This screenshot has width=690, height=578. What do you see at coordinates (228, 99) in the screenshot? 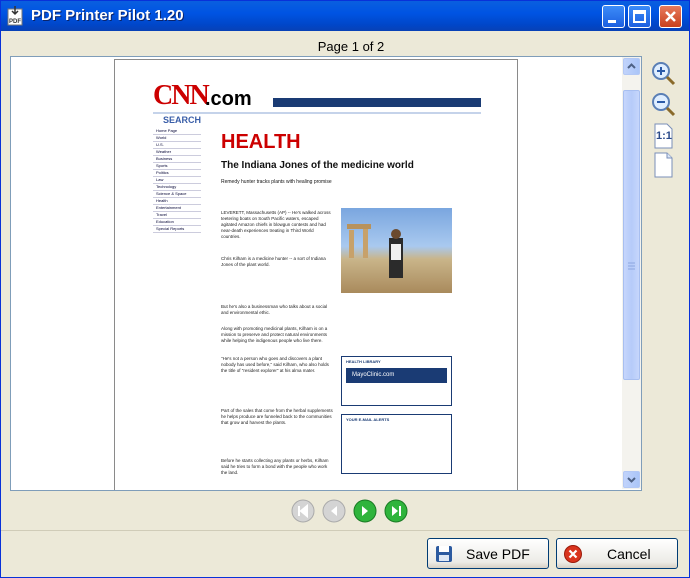
I see `cnn-logo-suffix: .com` at bounding box center [228, 99].